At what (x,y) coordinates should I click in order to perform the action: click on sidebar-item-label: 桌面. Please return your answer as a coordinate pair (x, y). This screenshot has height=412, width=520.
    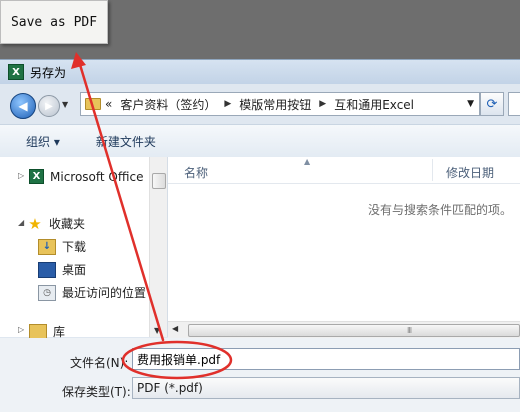
    Looking at the image, I should click on (74, 270).